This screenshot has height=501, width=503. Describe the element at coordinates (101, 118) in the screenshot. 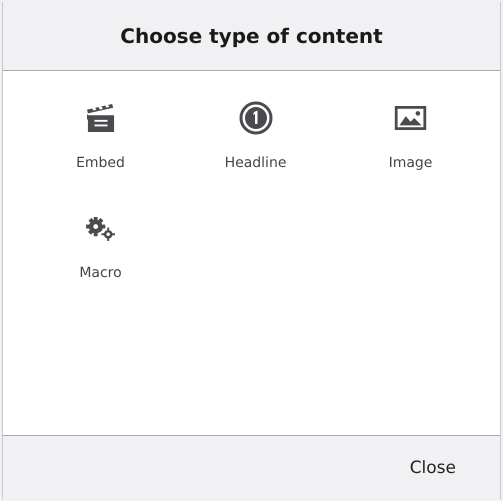

I see `clapperboard-icon` at that location.